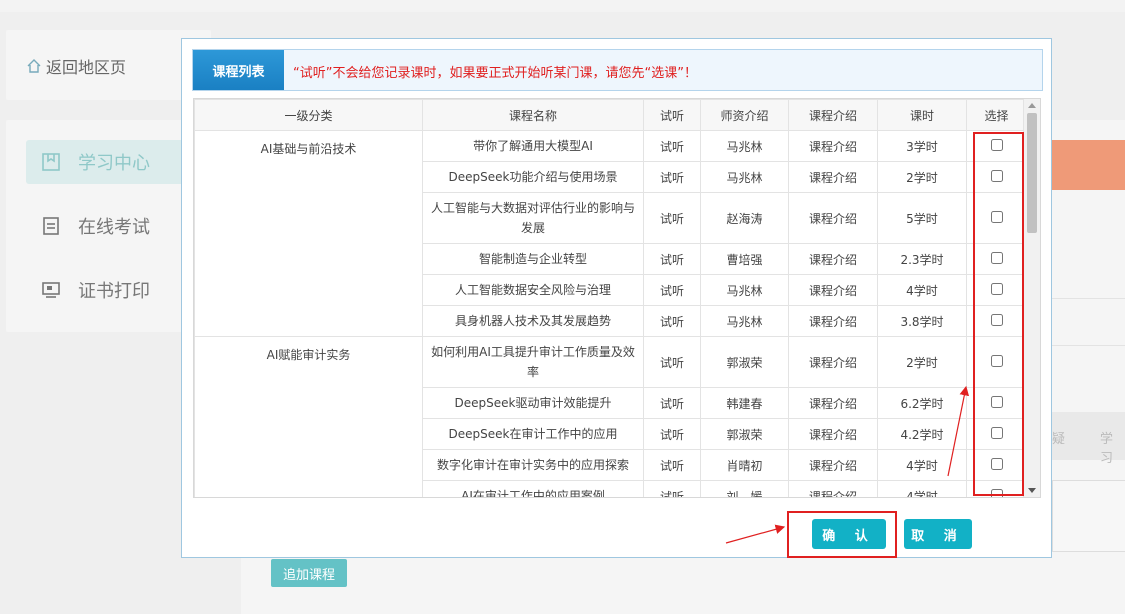 This screenshot has height=614, width=1125. Describe the element at coordinates (958, 431) in the screenshot. I see `arrow-to-checkboxes` at that location.